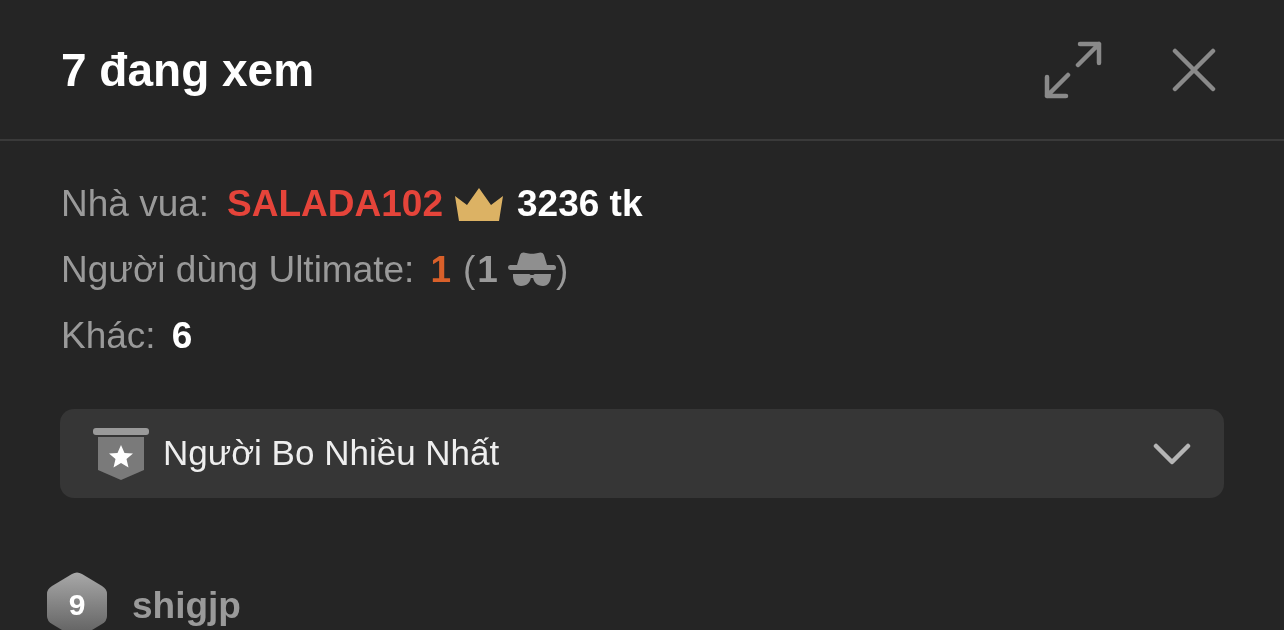 The image size is (1284, 630). Describe the element at coordinates (479, 204) in the screenshot. I see `crown-icon` at that location.